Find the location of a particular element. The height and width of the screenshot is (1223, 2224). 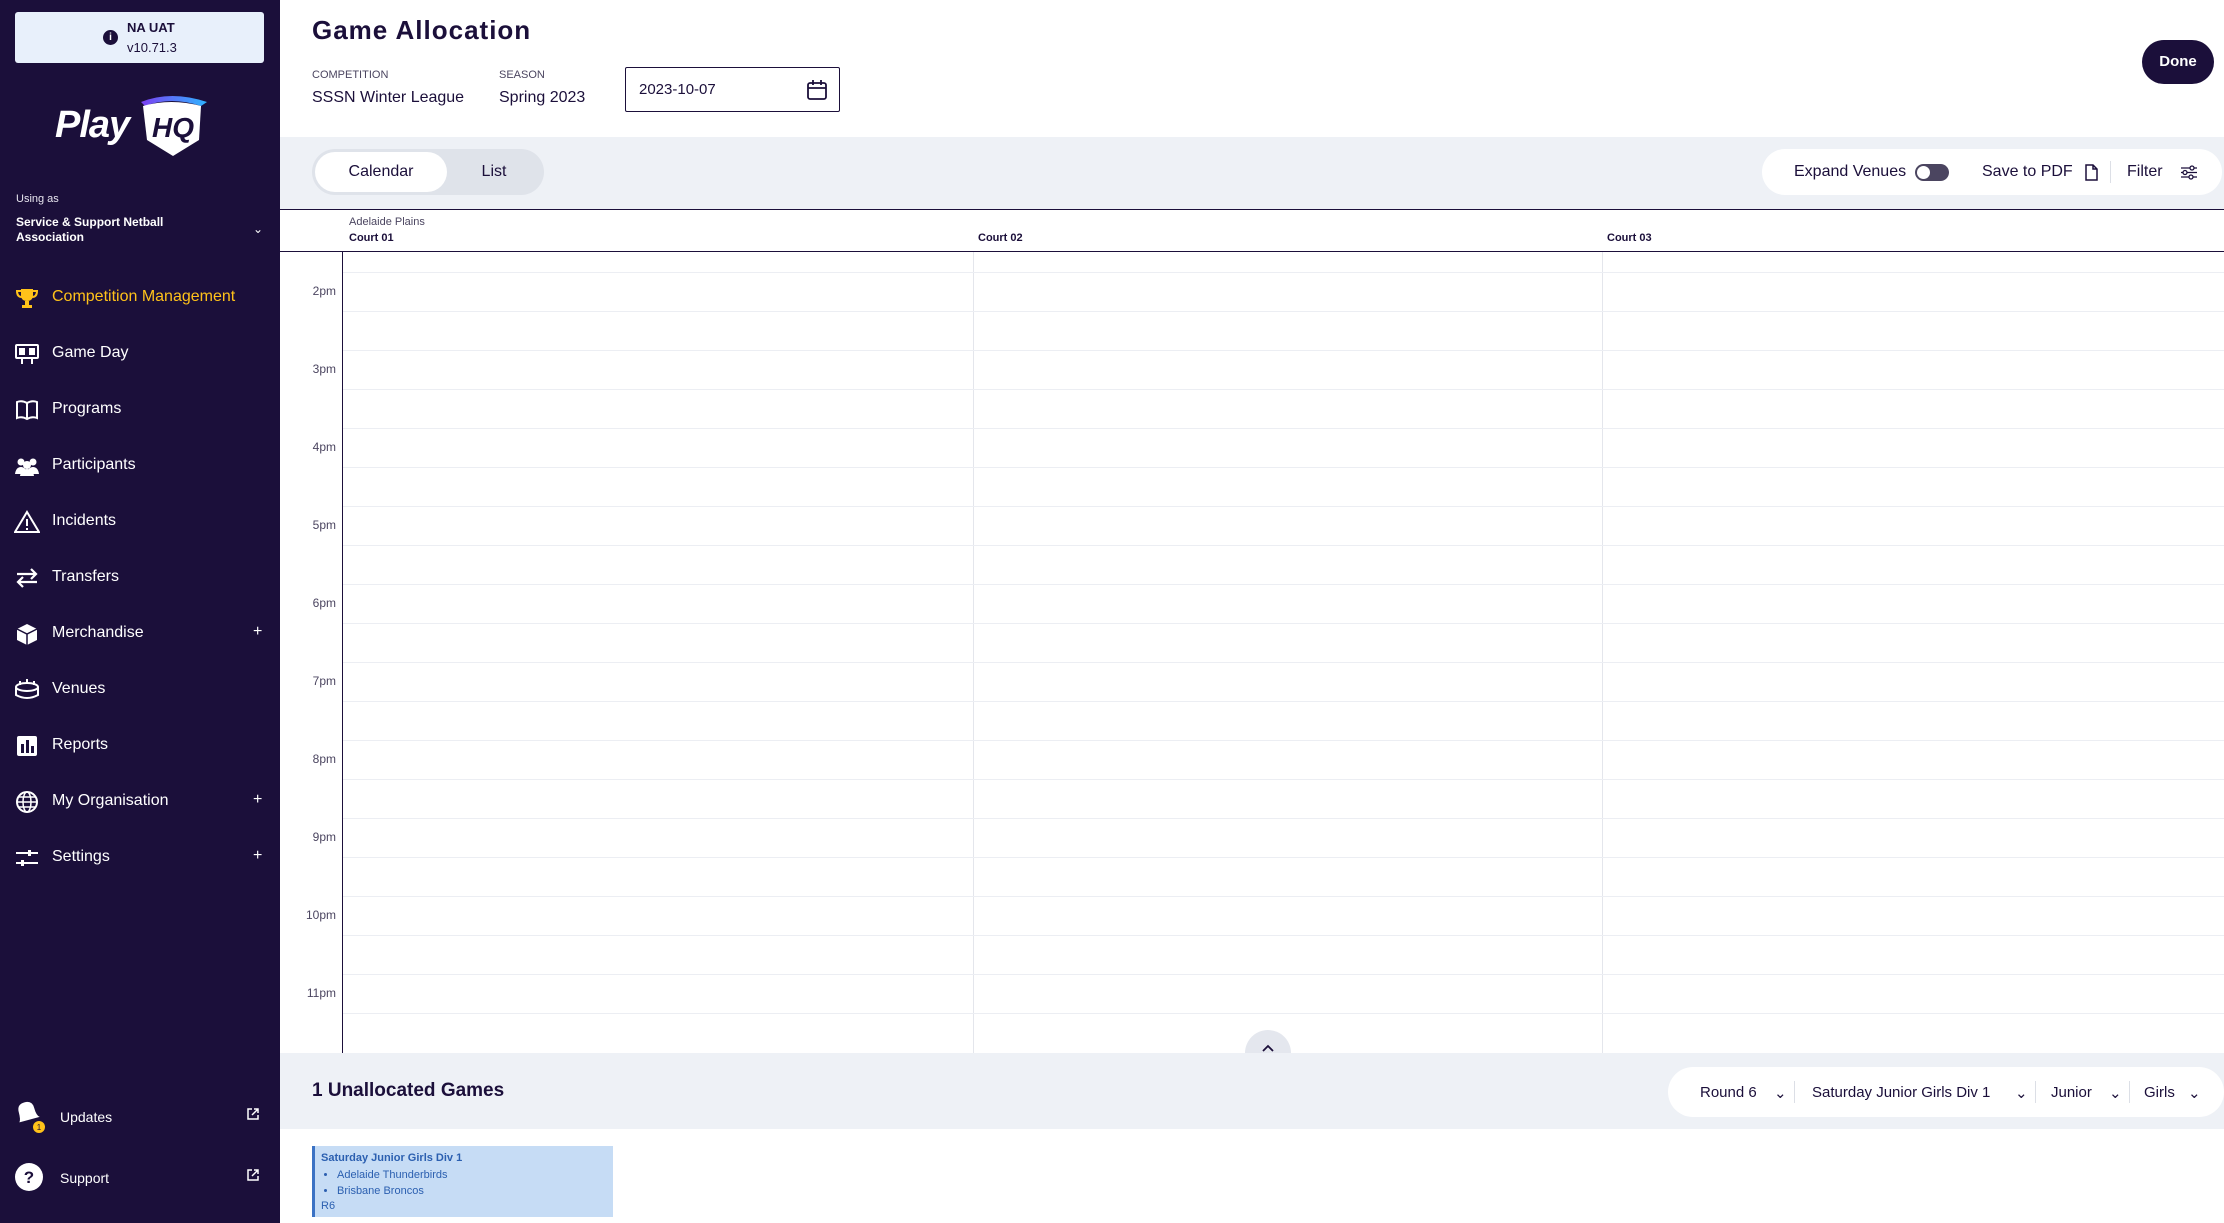

document-icon is located at coordinates (2091, 172).